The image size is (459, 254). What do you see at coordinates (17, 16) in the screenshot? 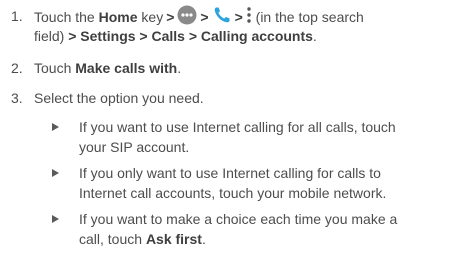
I see `step-number: 1.` at bounding box center [17, 16].